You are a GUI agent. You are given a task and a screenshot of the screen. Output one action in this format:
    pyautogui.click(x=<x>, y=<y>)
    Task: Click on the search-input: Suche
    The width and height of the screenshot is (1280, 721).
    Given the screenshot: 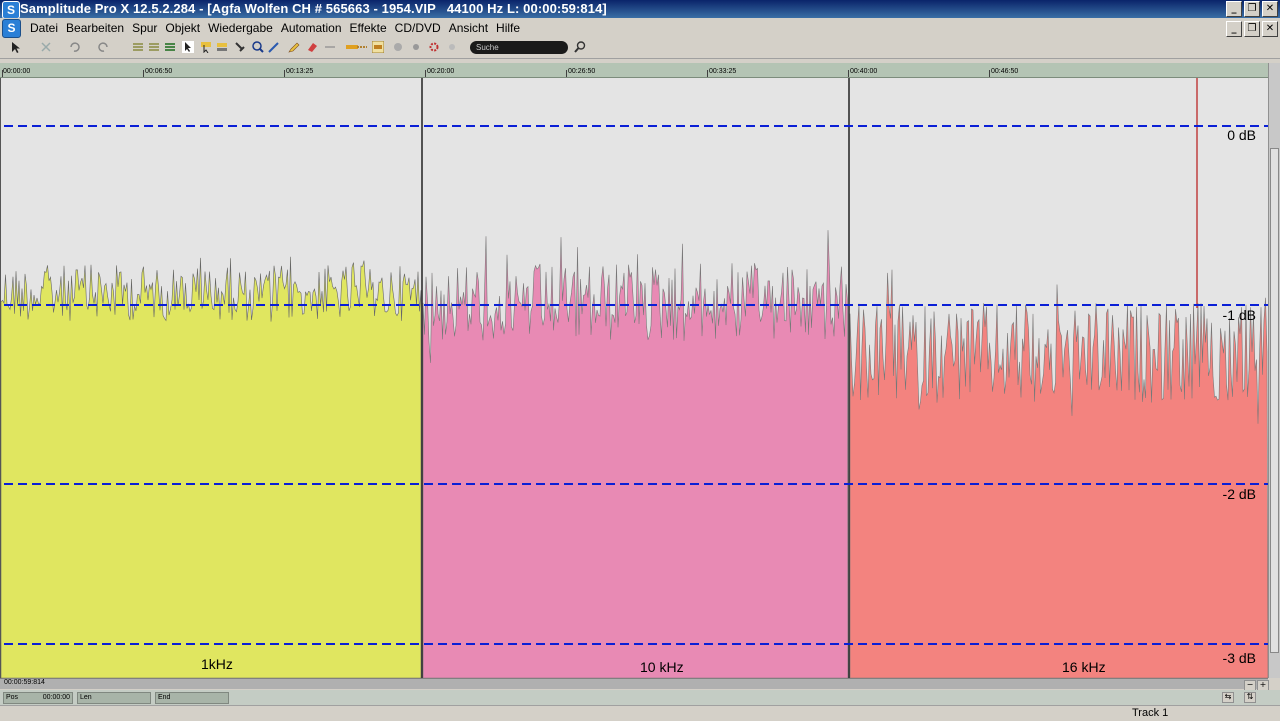 What is the action you would take?
    pyautogui.click(x=519, y=47)
    